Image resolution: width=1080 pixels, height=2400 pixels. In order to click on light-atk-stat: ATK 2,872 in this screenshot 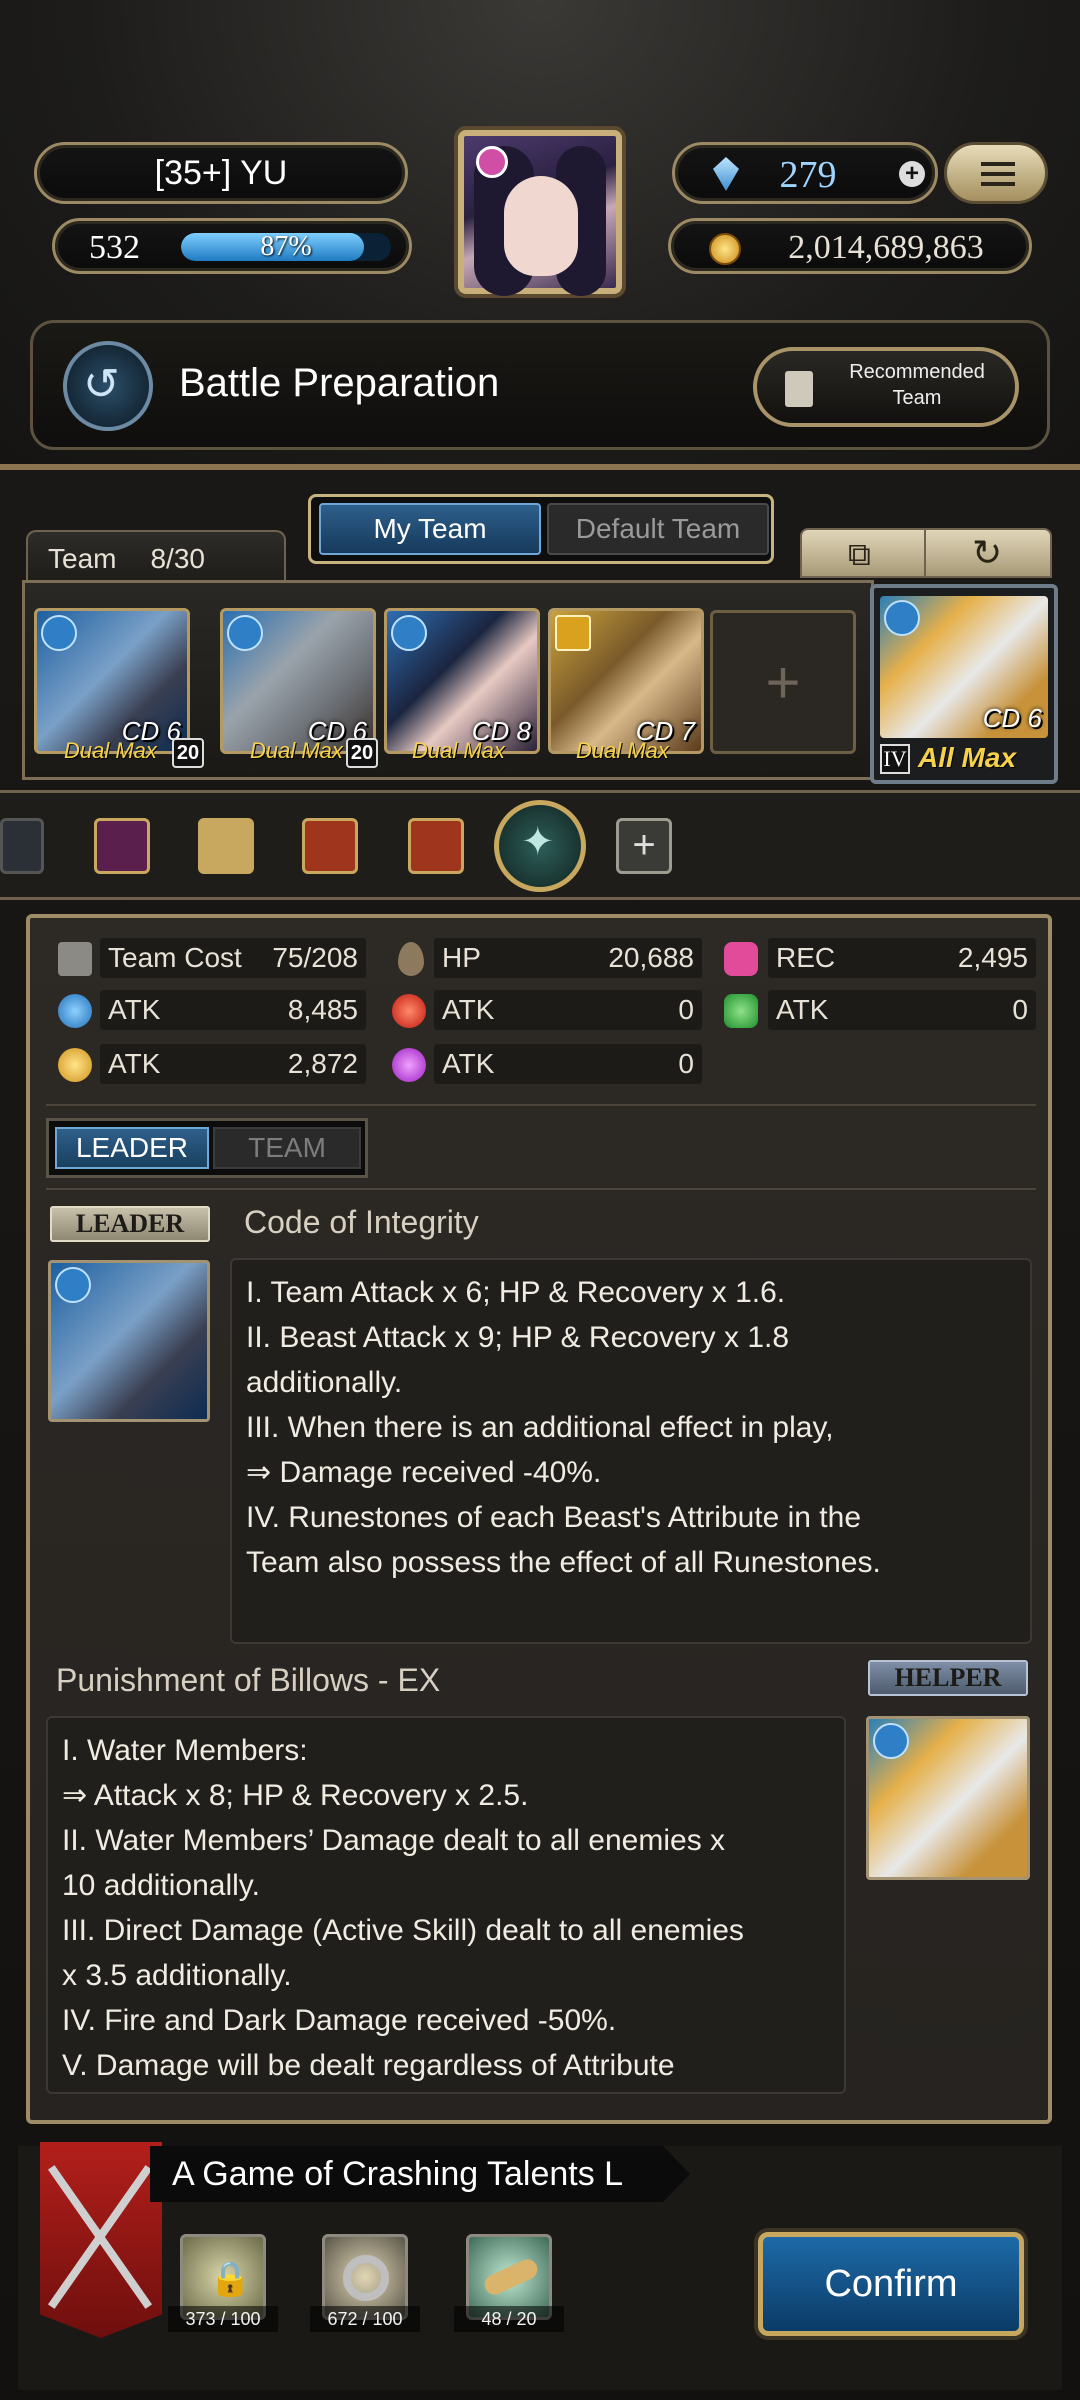, I will do `click(233, 1064)`.